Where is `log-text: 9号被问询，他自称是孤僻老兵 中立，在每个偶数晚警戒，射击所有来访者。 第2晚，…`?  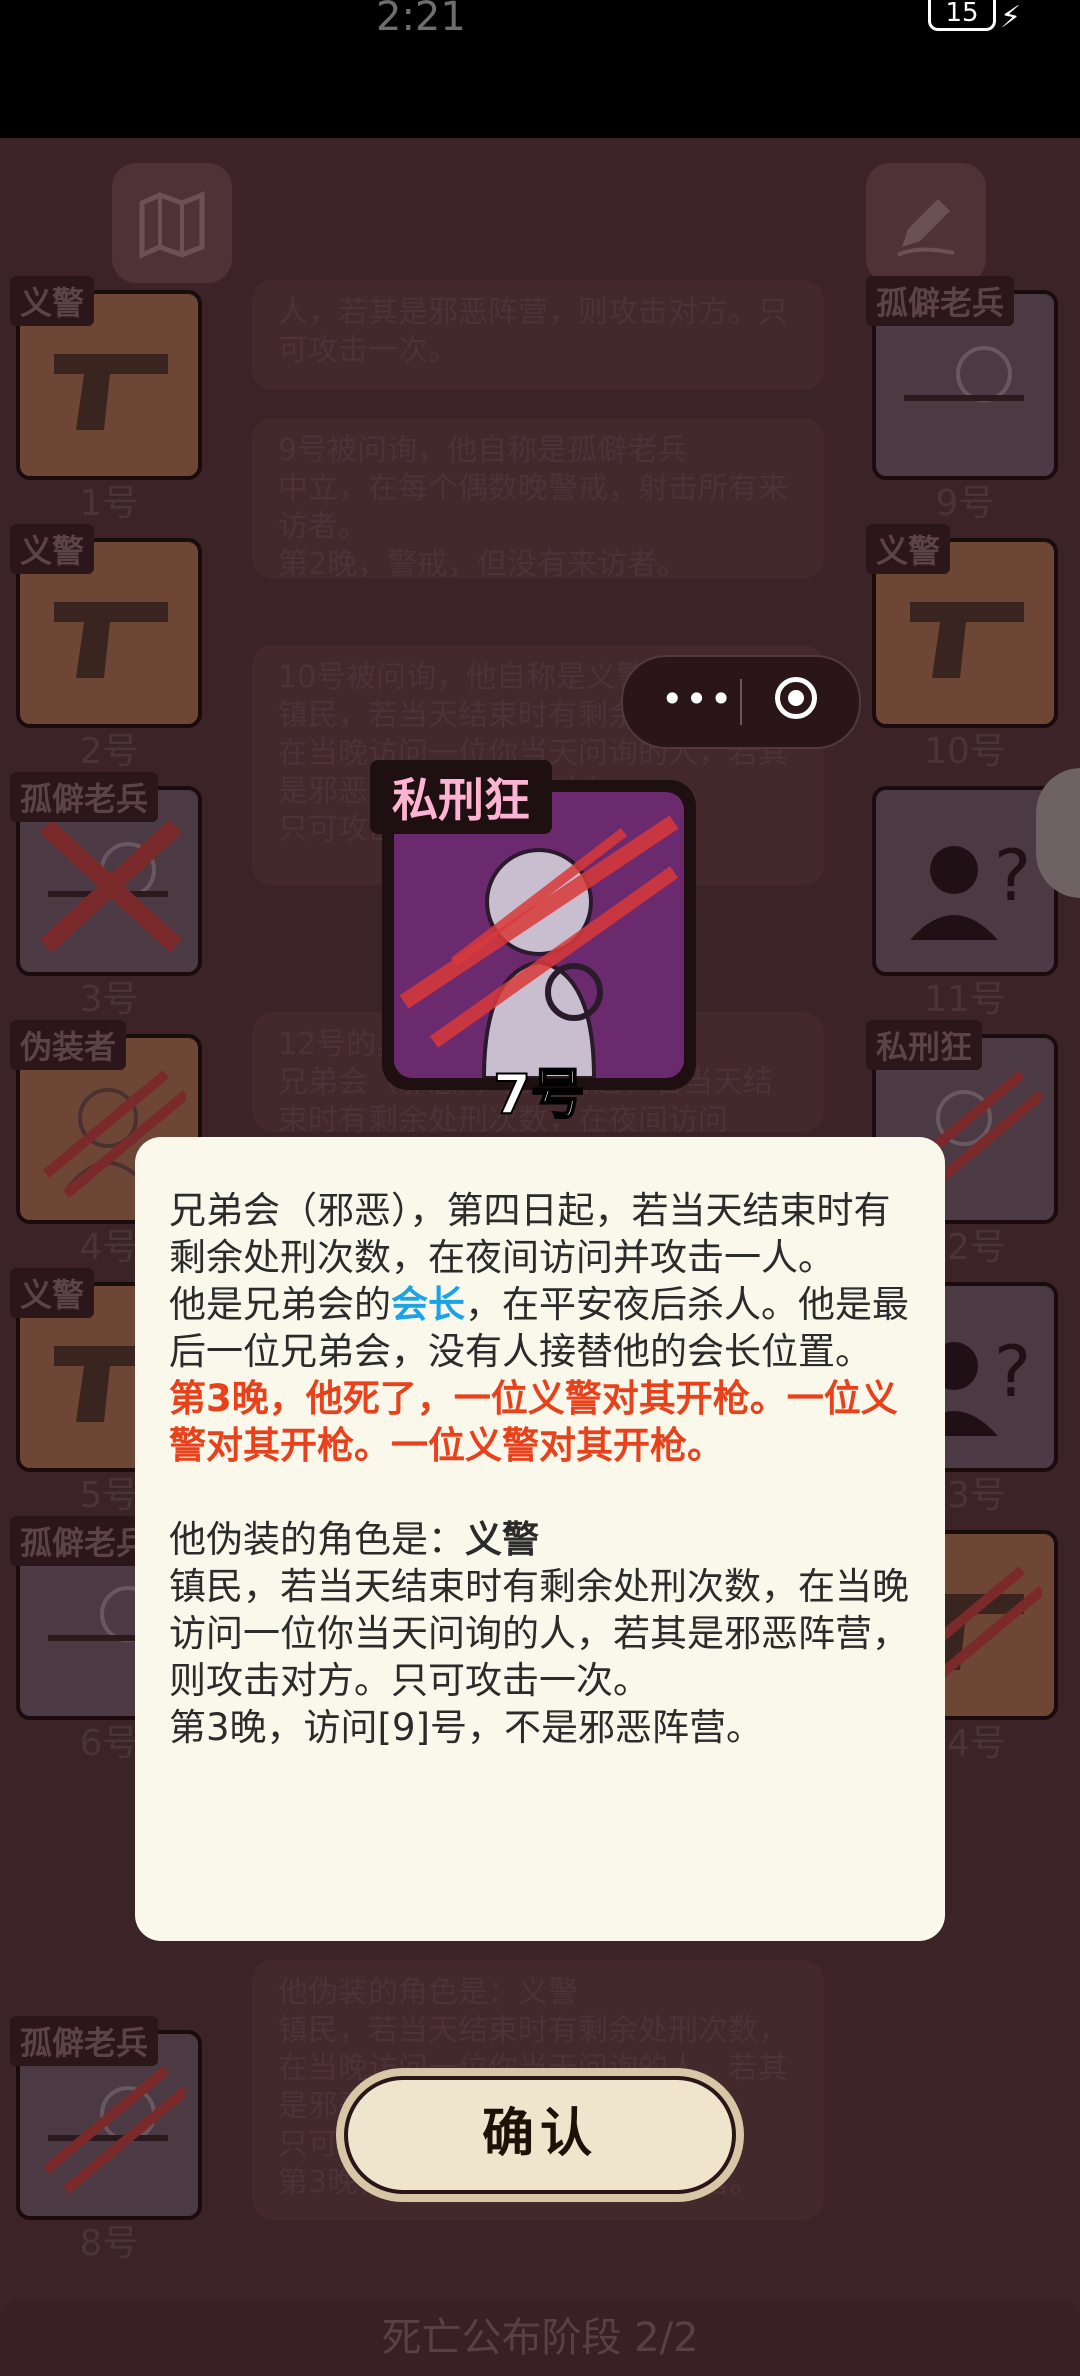
log-text: 9号被问询，他自称是孤僻老兵 中立，在每个偶数晚警戒，射击所有来访者。 第2晚，… is located at coordinates (533, 505).